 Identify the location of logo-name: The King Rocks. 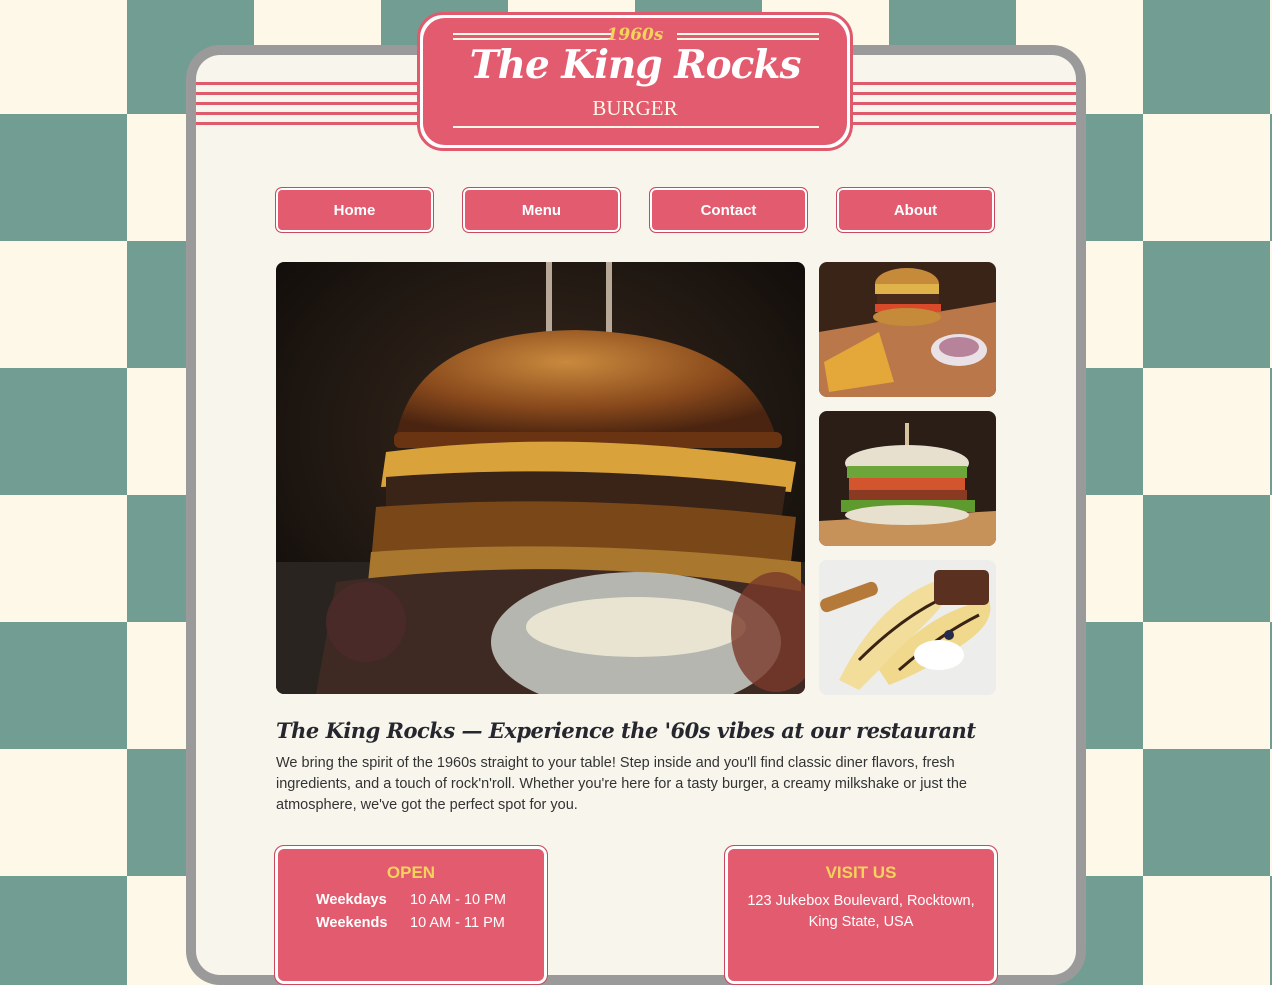
(635, 65).